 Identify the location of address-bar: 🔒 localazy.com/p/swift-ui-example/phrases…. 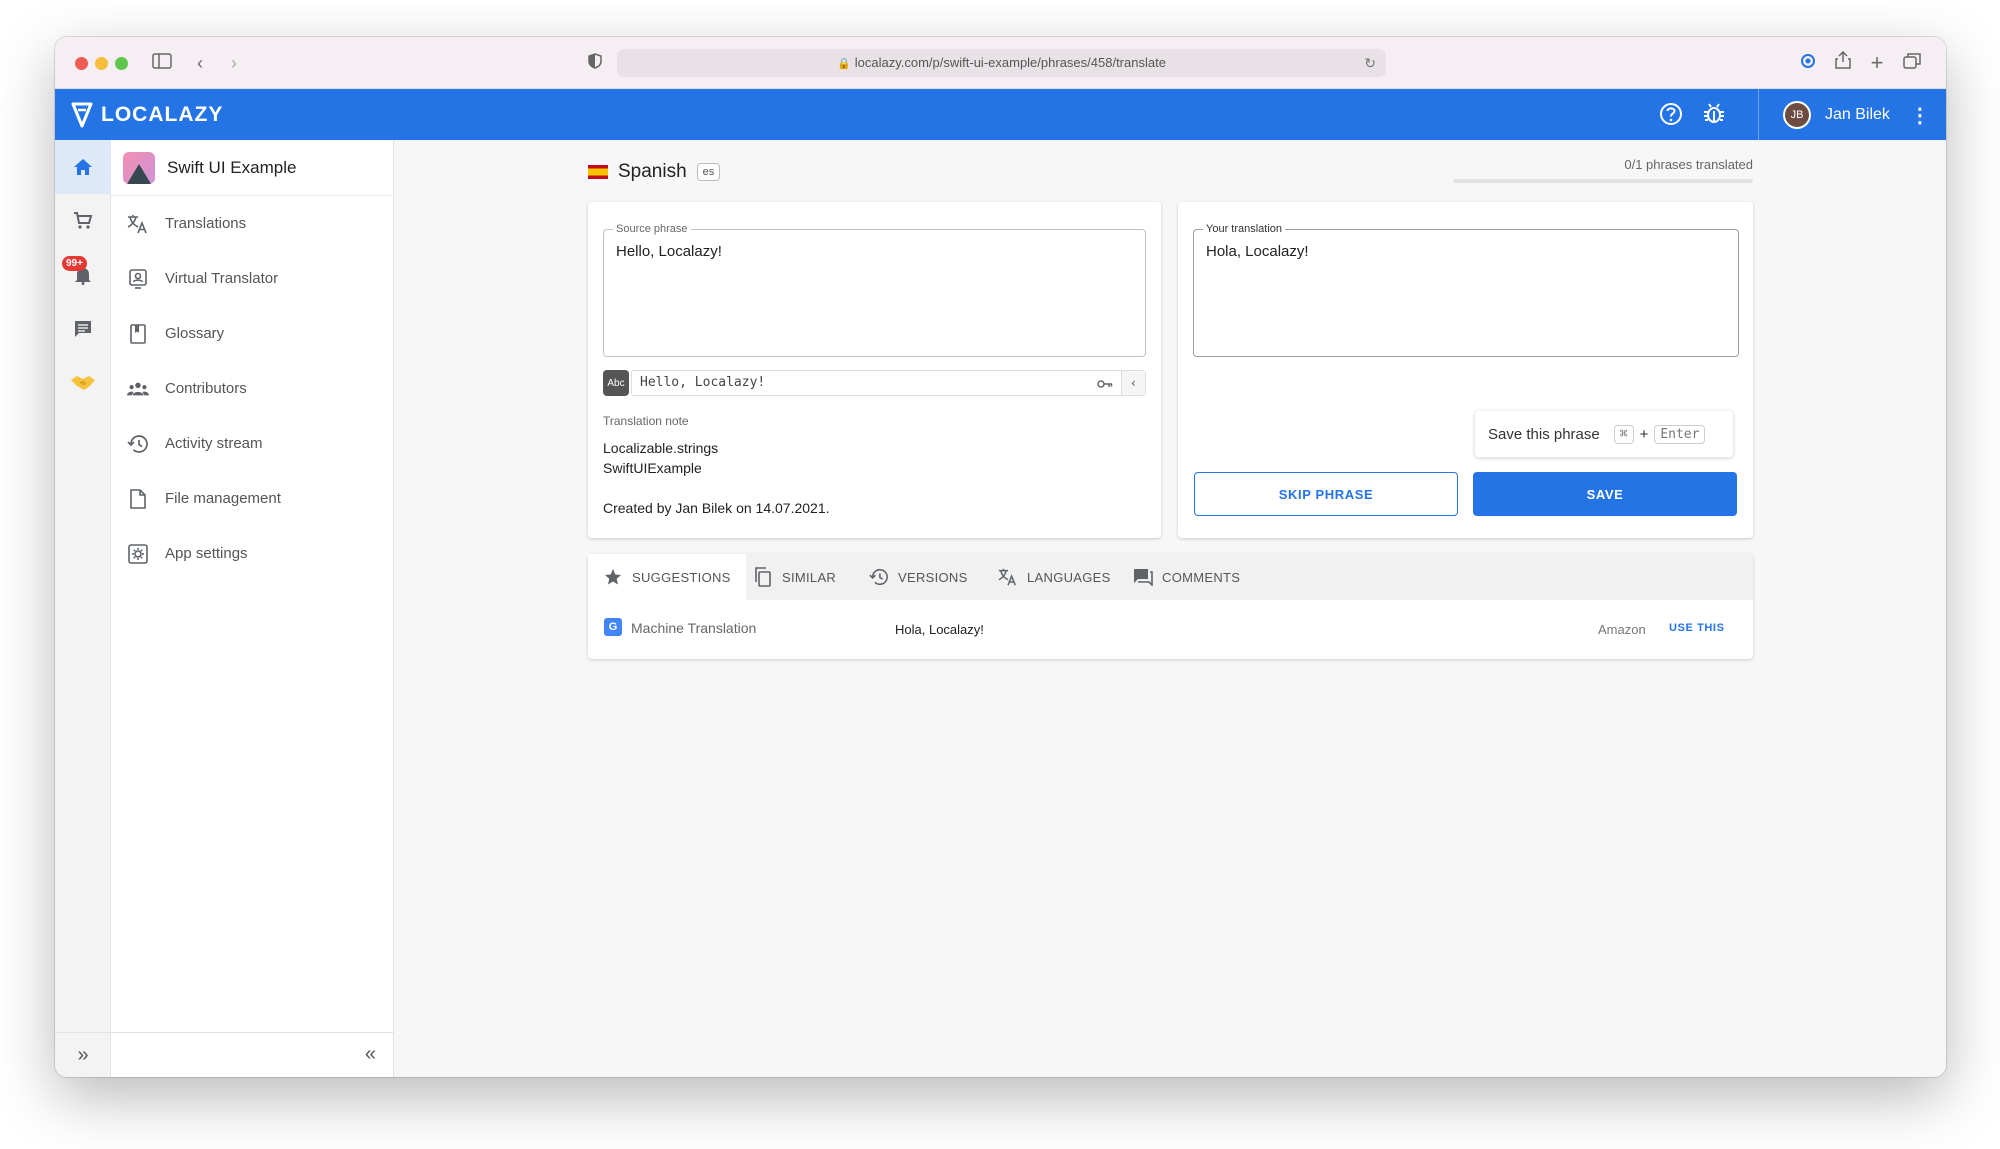
(1001, 63).